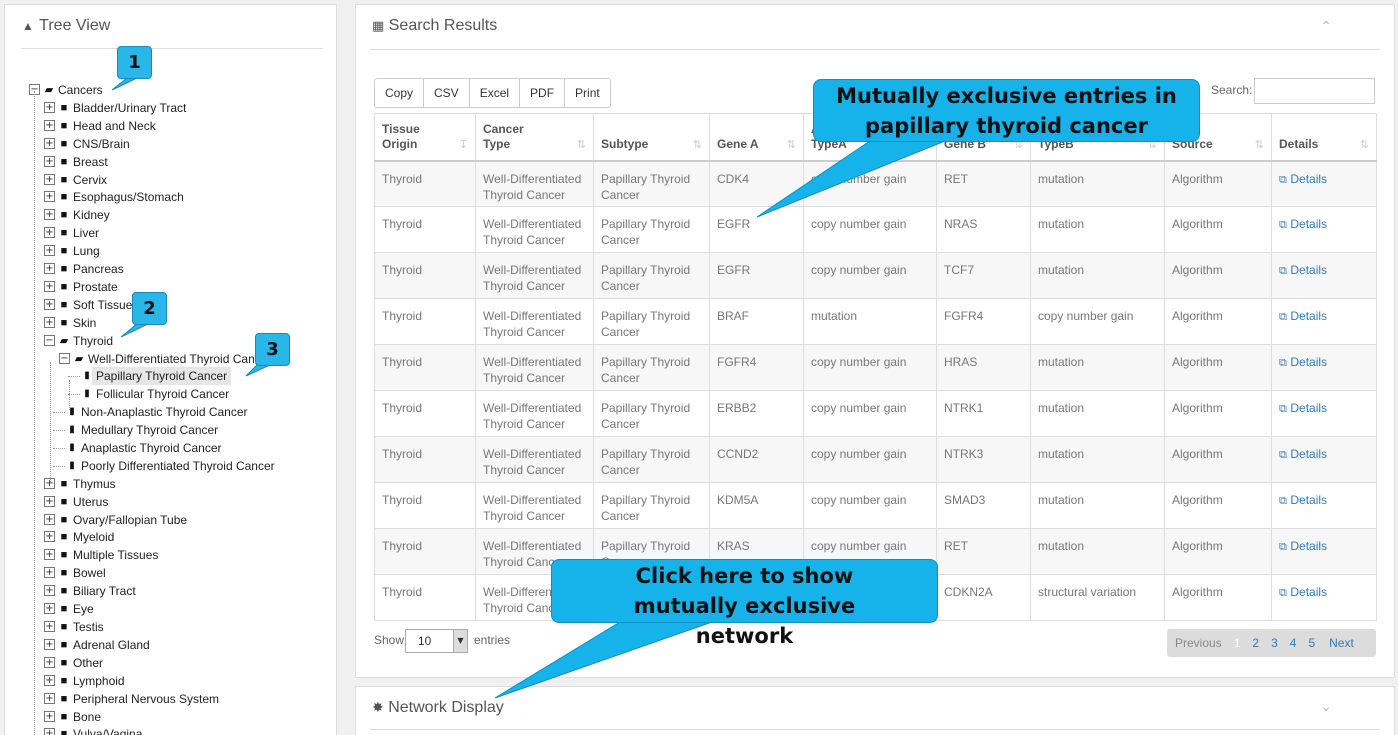 This screenshot has width=1398, height=735. Describe the element at coordinates (170, 591) in the screenshot. I see `tree-node: + ■ Biliary Tract` at that location.